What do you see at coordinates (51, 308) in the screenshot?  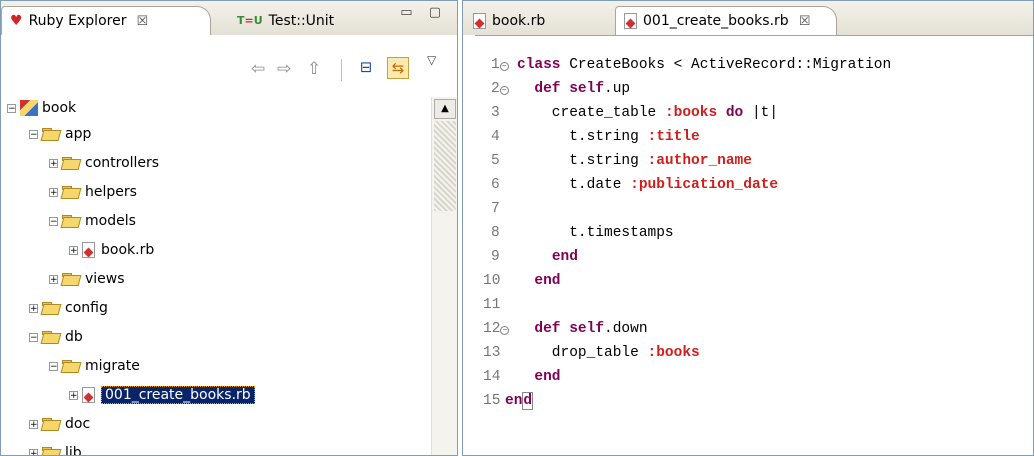 I see `config-folder-icon` at bounding box center [51, 308].